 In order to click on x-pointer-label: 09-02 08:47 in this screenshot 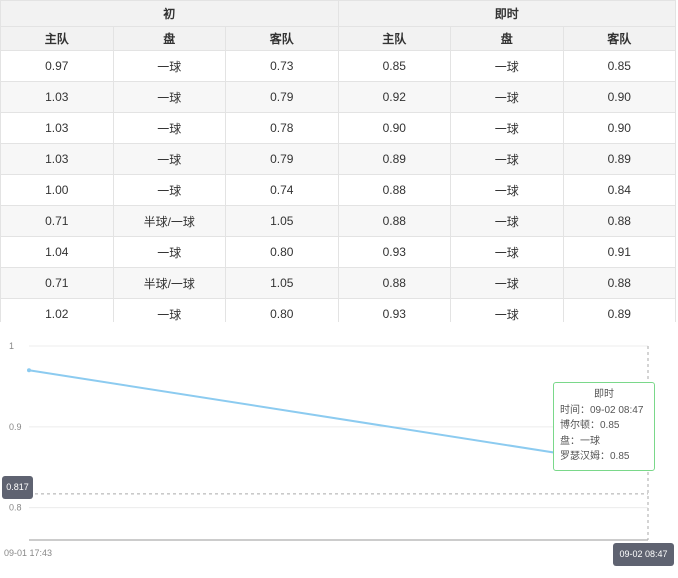, I will do `click(643, 554)`.